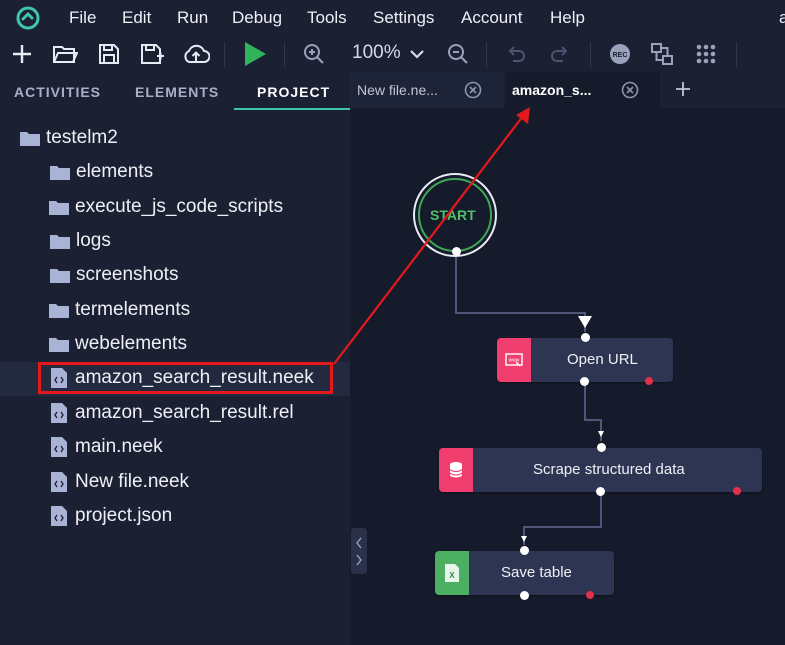 This screenshot has width=785, height=645. I want to click on annotation-arrow, so click(431, 236).